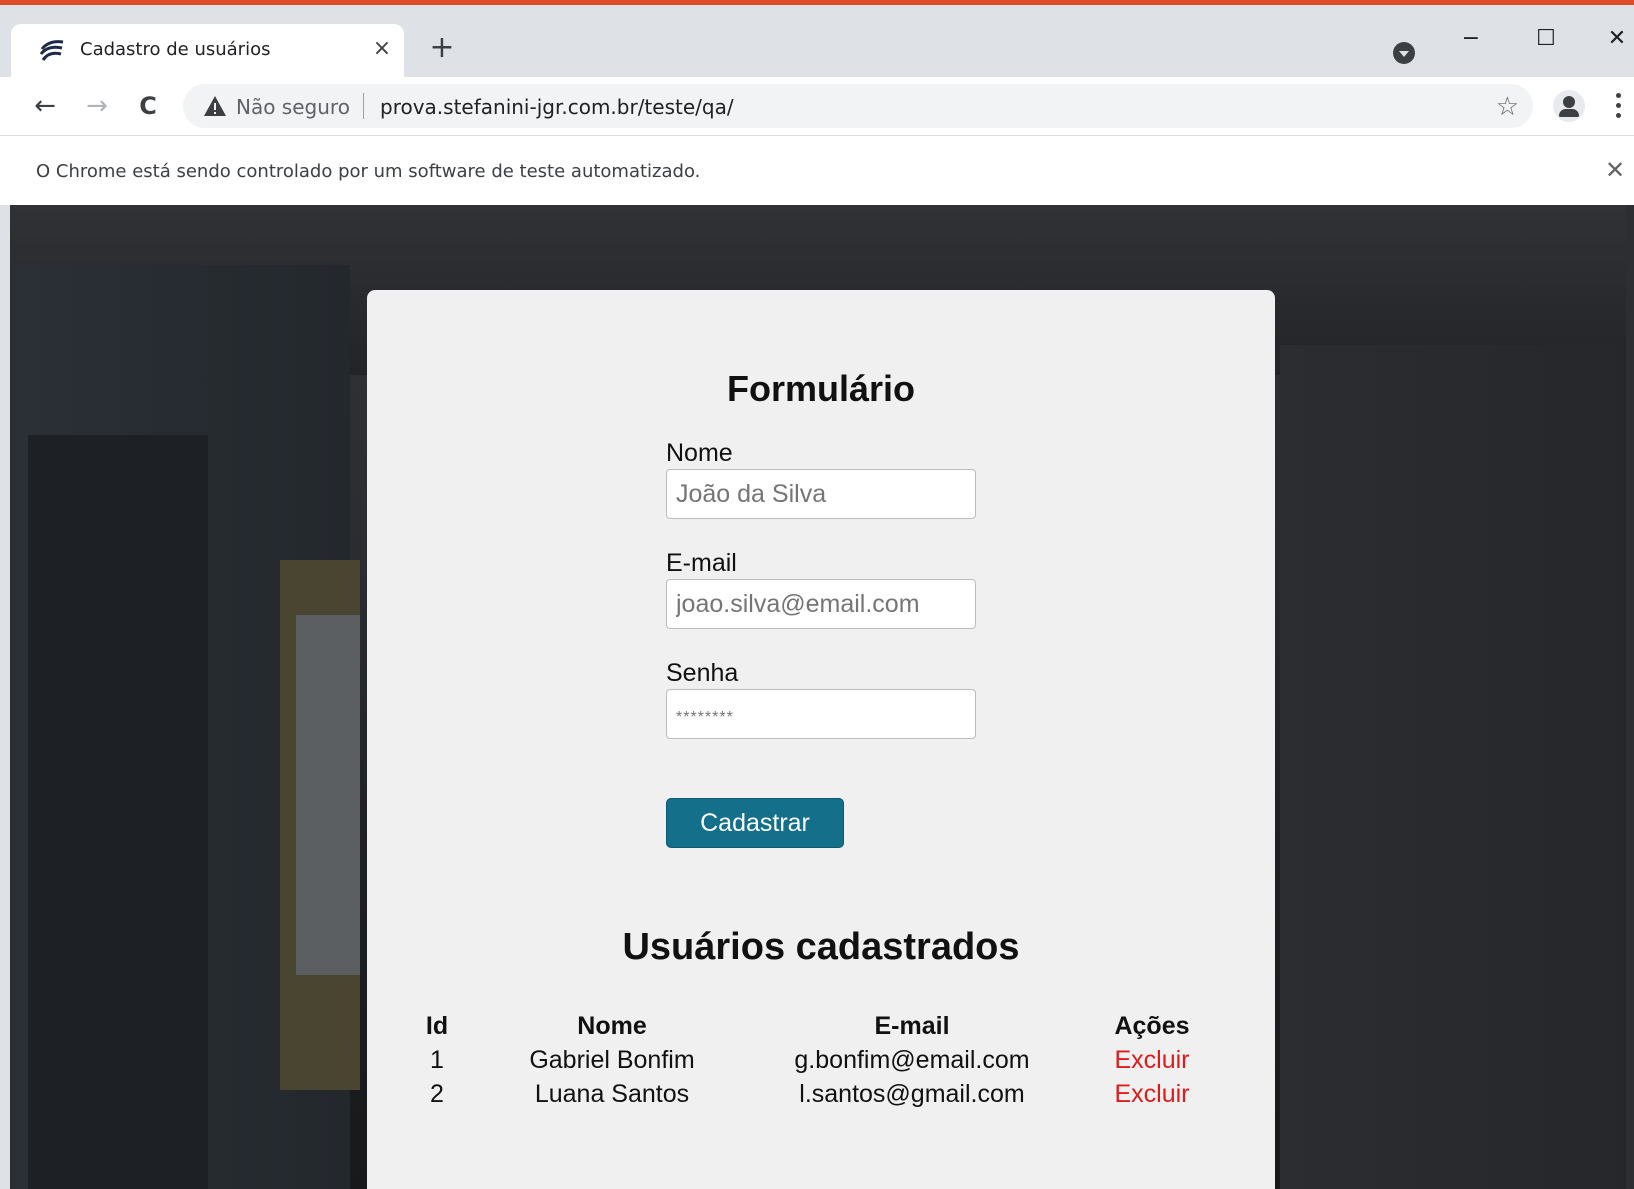  I want to click on tab-close-icon: ×, so click(382, 49).